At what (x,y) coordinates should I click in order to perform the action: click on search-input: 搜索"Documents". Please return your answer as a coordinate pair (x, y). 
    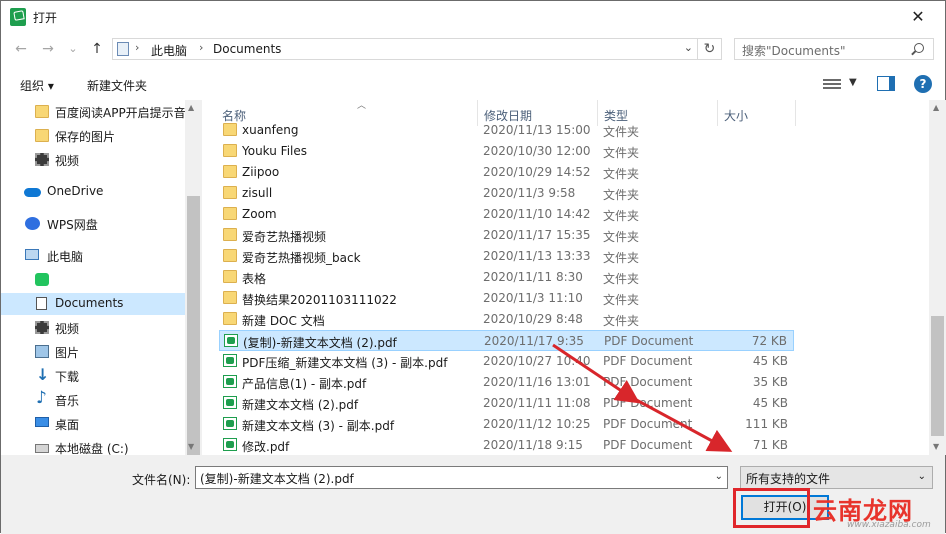
    Looking at the image, I should click on (834, 49).